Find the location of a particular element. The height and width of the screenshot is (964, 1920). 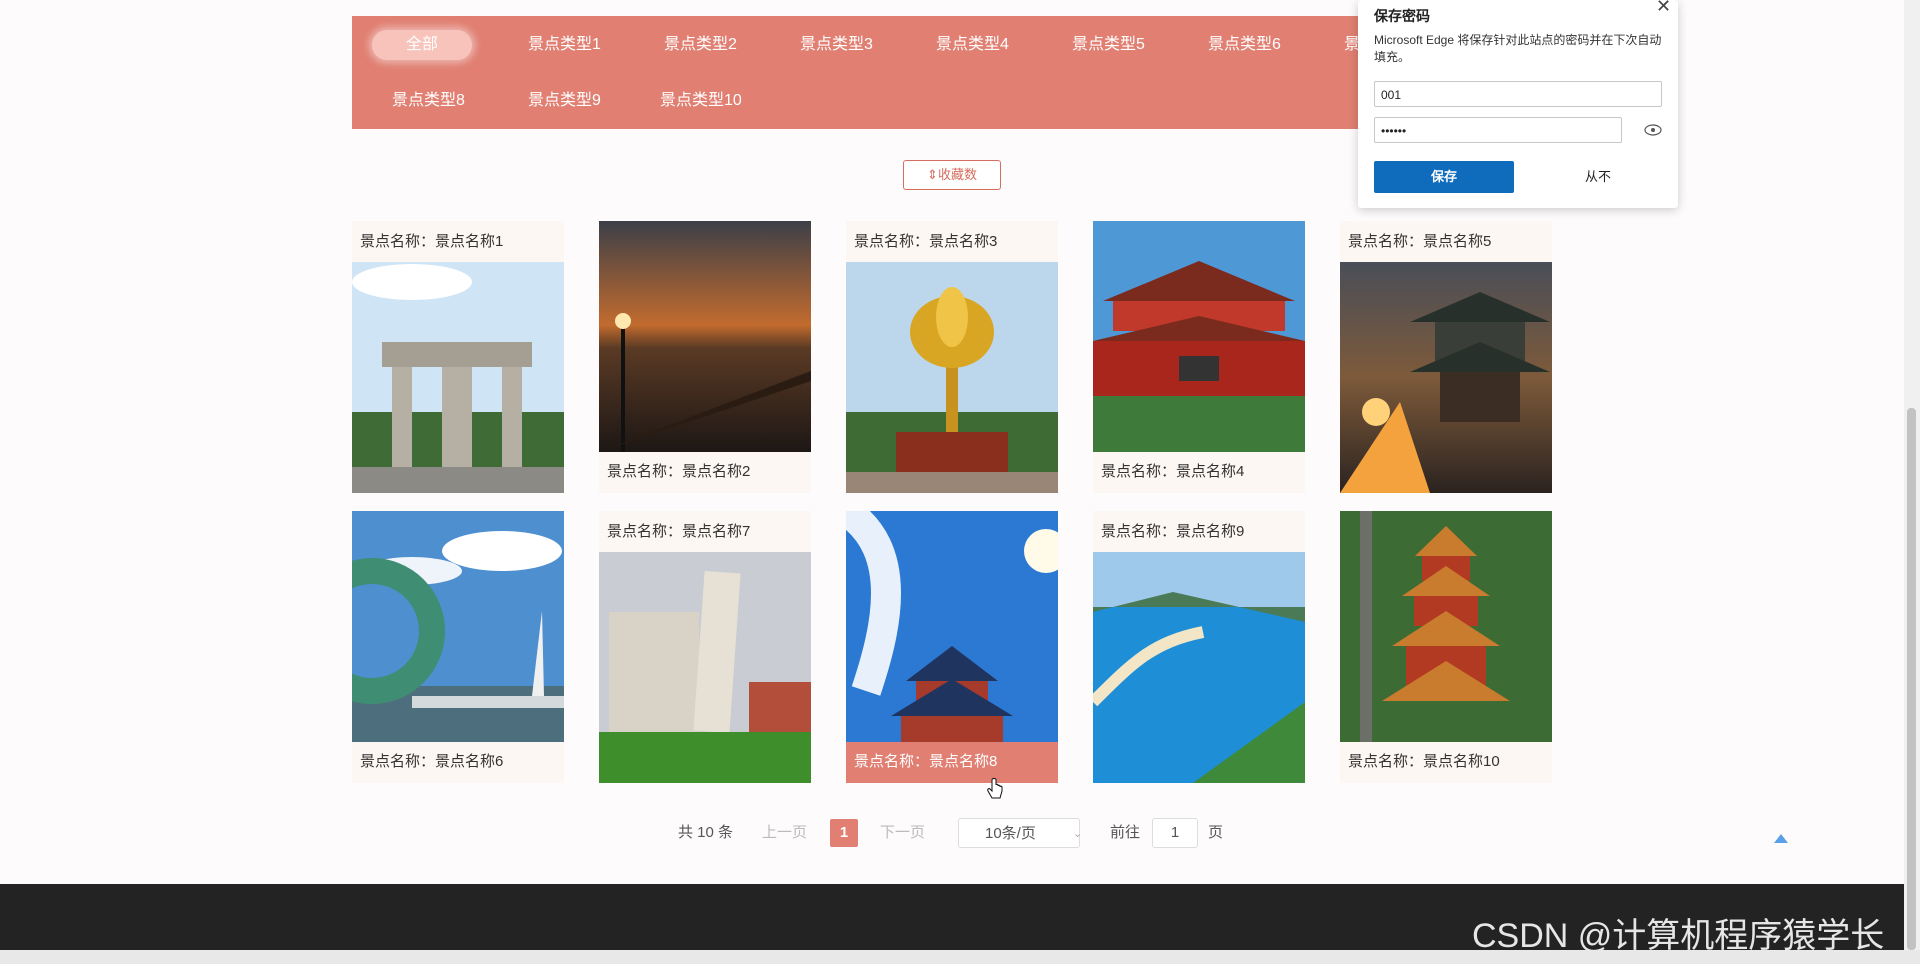

close-icon: ✕ is located at coordinates (1663, 8).